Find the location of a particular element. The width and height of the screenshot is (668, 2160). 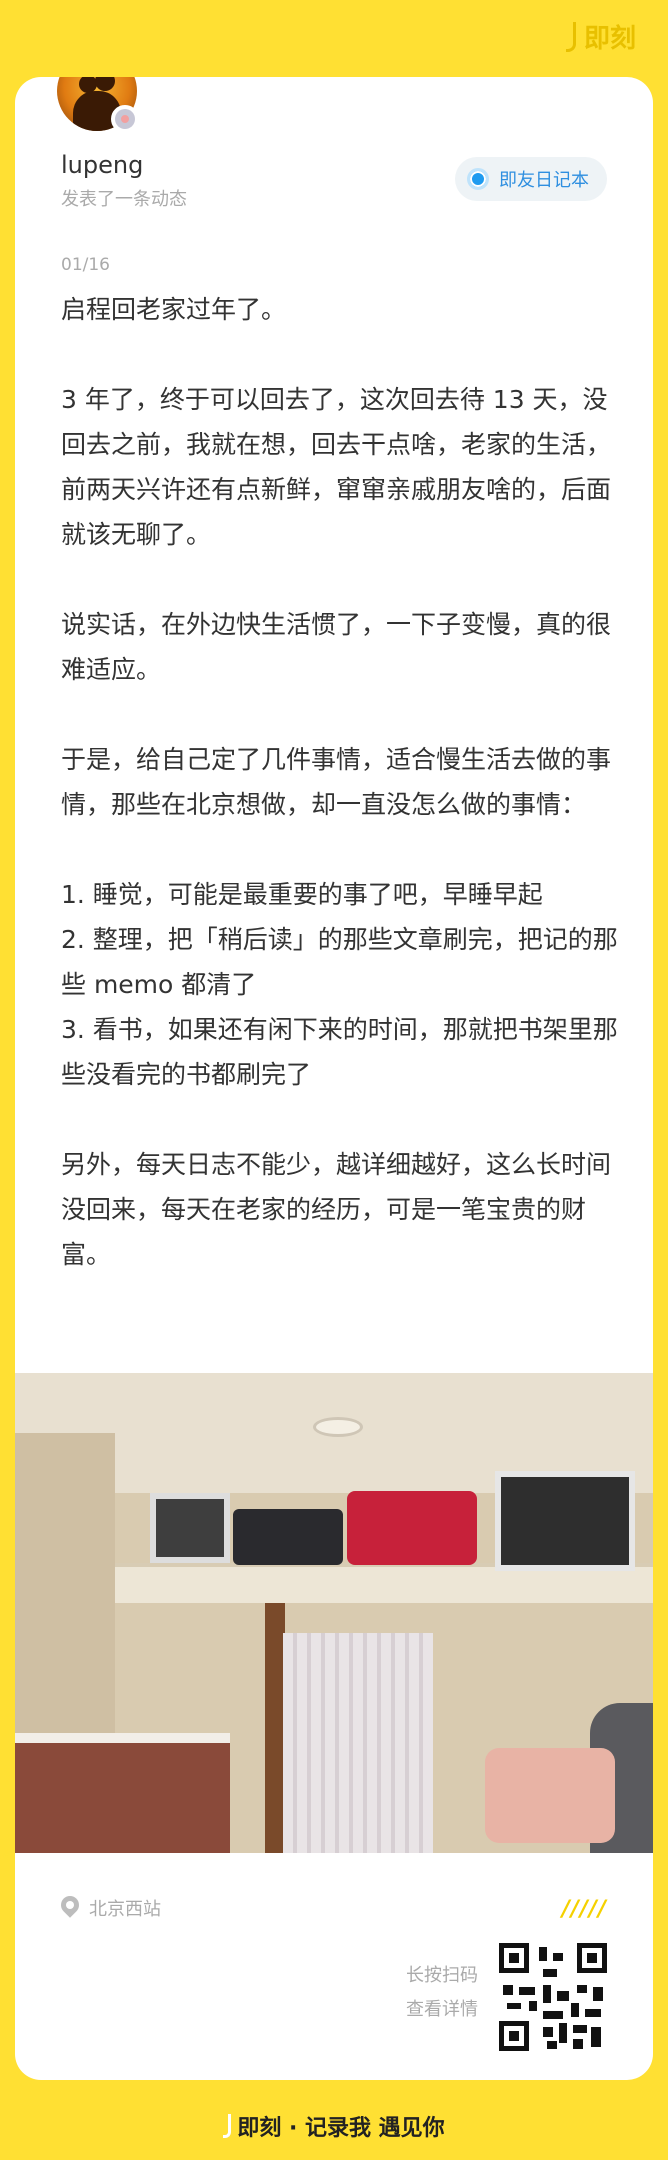

scan-hint: 长按扫码 查看详情 is located at coordinates (442, 1993).